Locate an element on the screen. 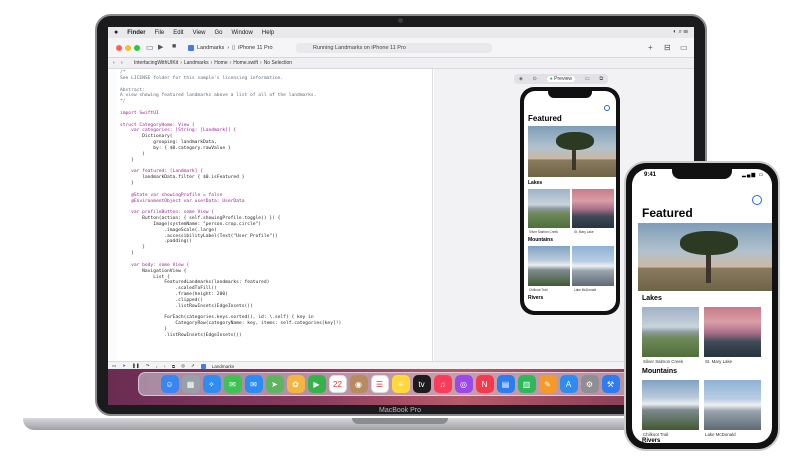 The image size is (800, 457). dock-system-preferences-icon: ⚙ is located at coordinates (589, 384).